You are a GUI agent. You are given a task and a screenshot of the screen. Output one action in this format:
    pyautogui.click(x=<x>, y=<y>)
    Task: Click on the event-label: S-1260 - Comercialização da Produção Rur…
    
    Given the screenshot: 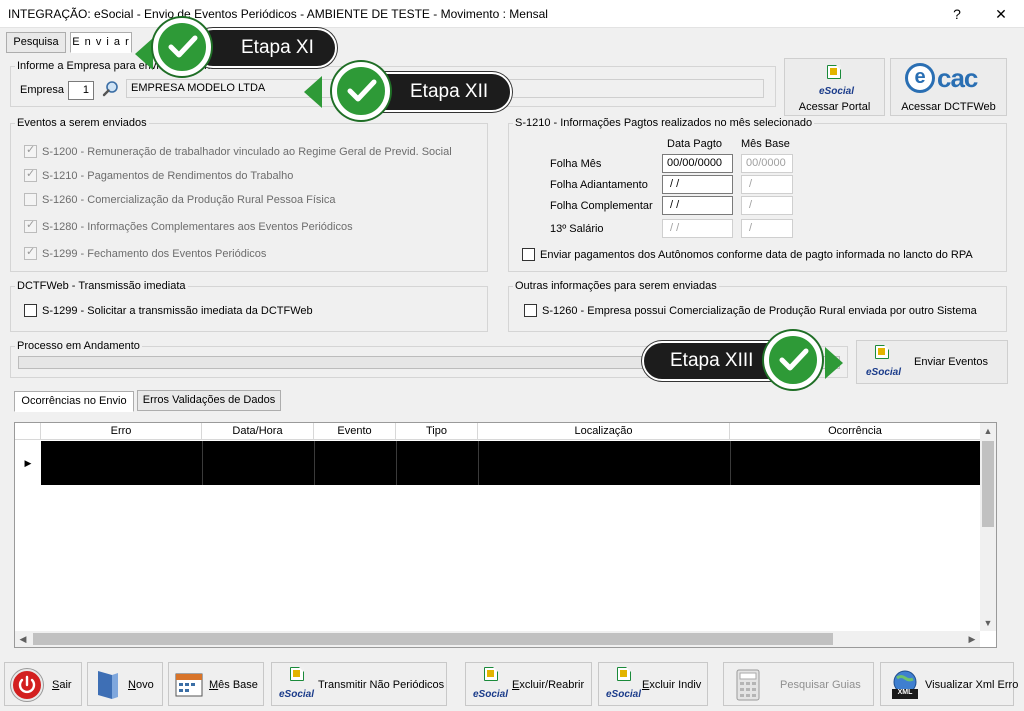 What is the action you would take?
    pyautogui.click(x=189, y=200)
    